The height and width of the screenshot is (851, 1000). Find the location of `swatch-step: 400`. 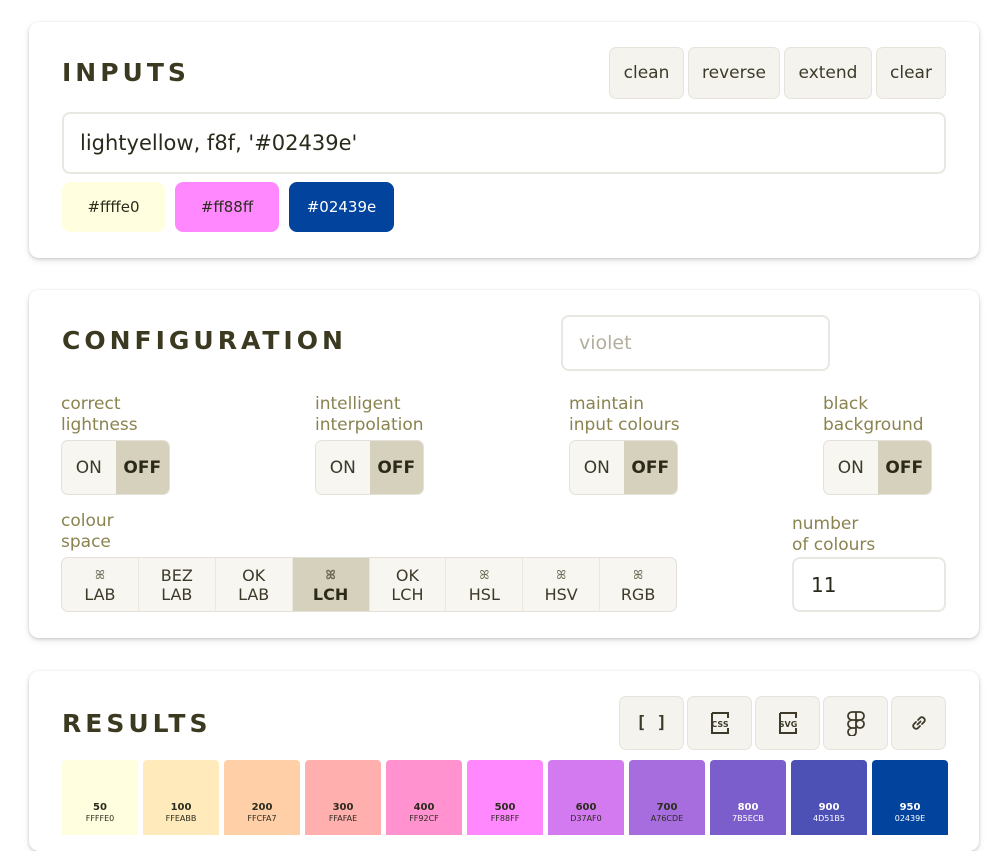

swatch-step: 400 is located at coordinates (424, 807).